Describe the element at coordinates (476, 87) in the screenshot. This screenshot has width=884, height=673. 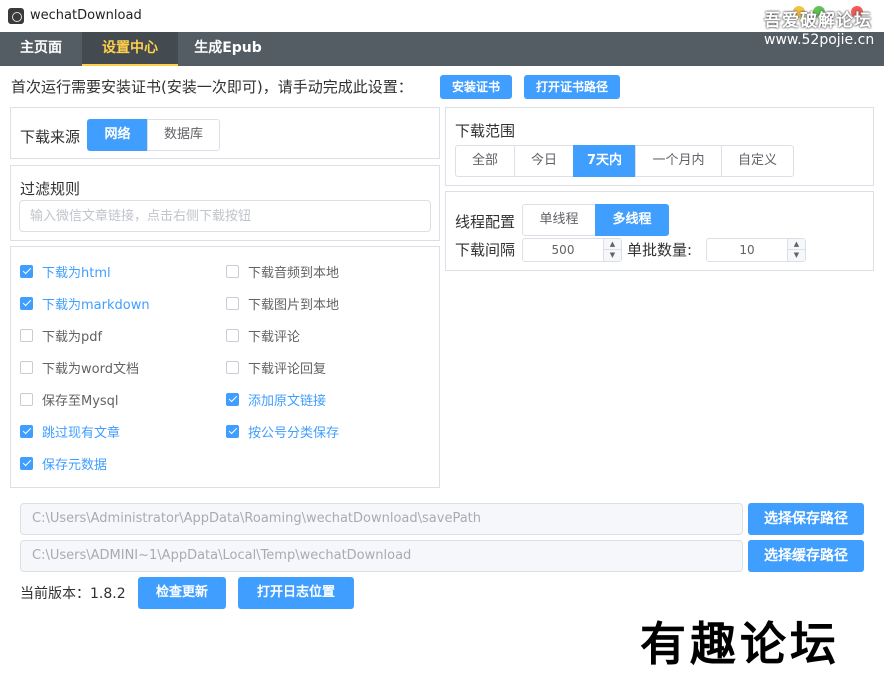
I see `install-cert-button: 安装证书` at that location.